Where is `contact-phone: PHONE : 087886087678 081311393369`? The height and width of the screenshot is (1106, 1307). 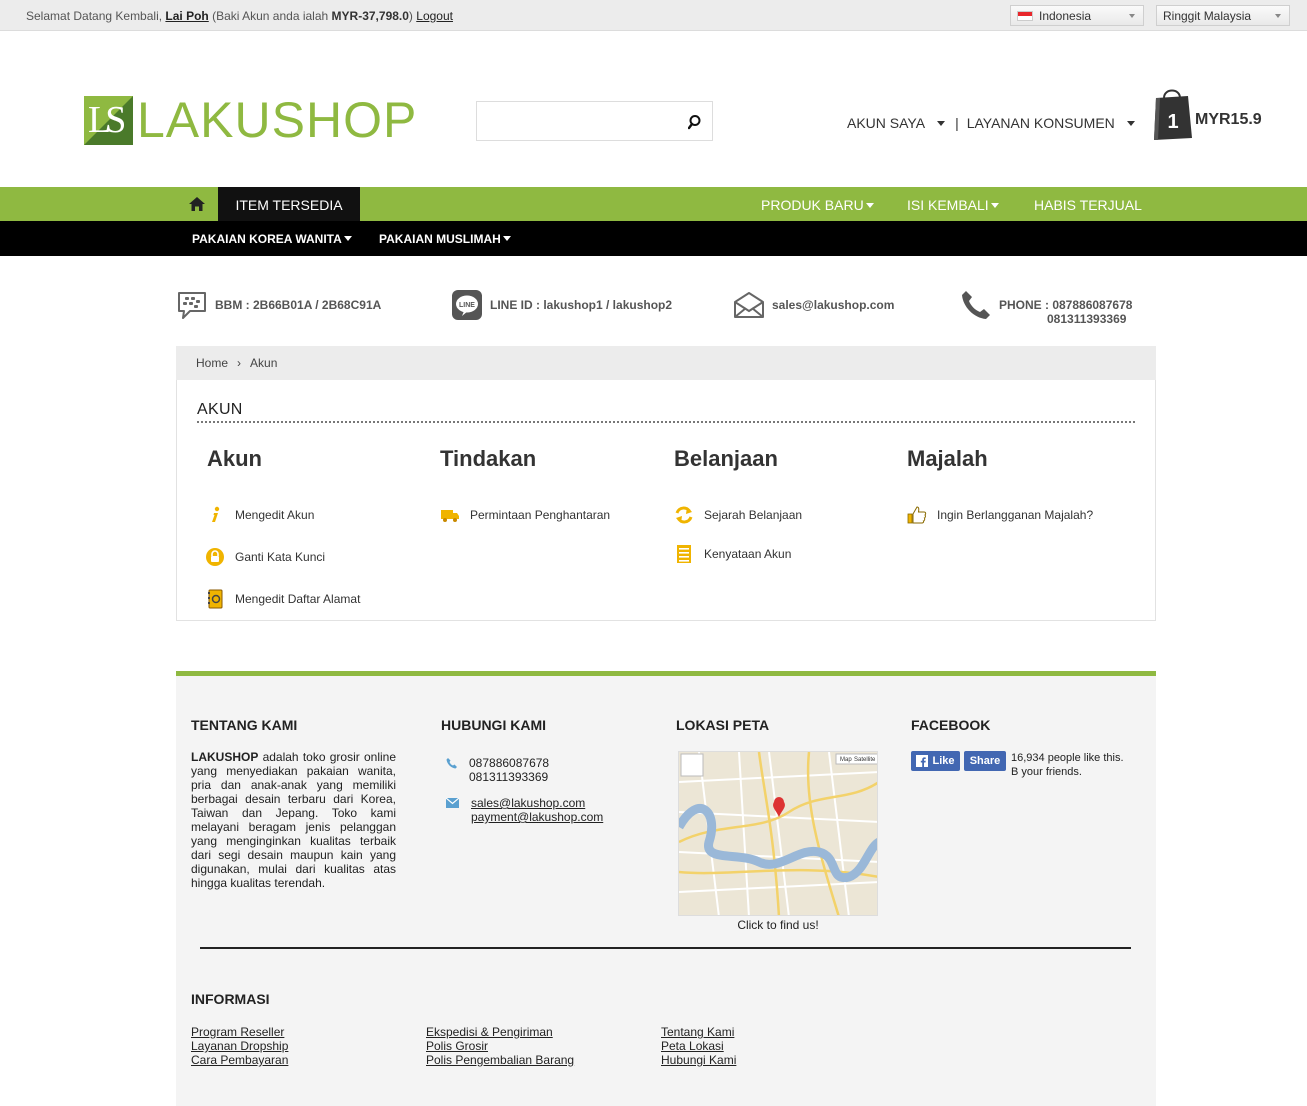 contact-phone: PHONE : 087886087678 081311393369 is located at coordinates (1046, 307).